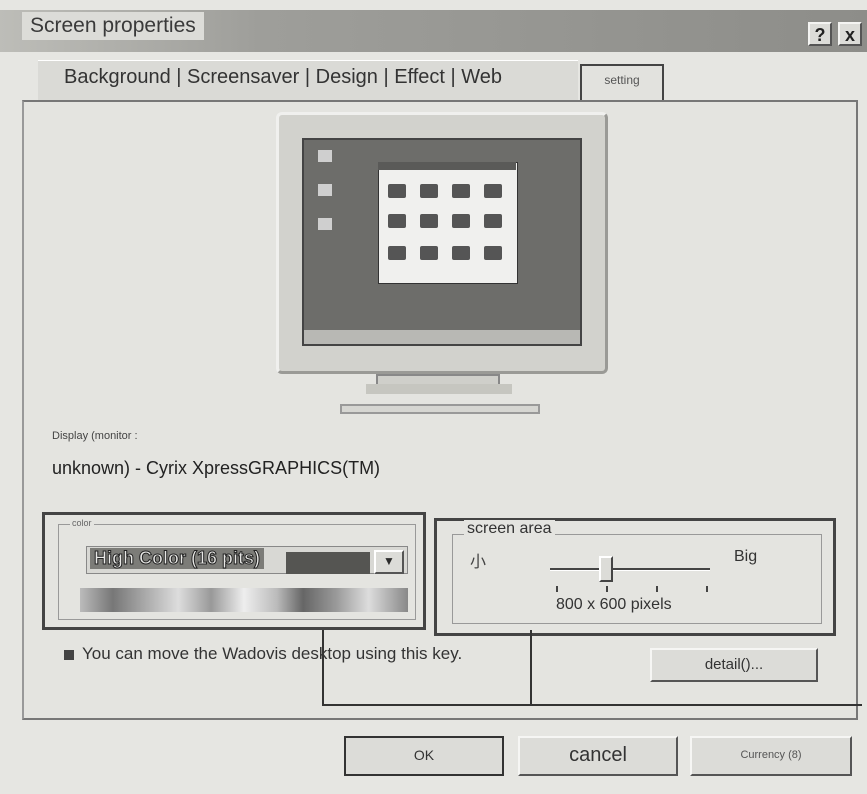  What do you see at coordinates (850, 34) in the screenshot?
I see `close-button: x` at bounding box center [850, 34].